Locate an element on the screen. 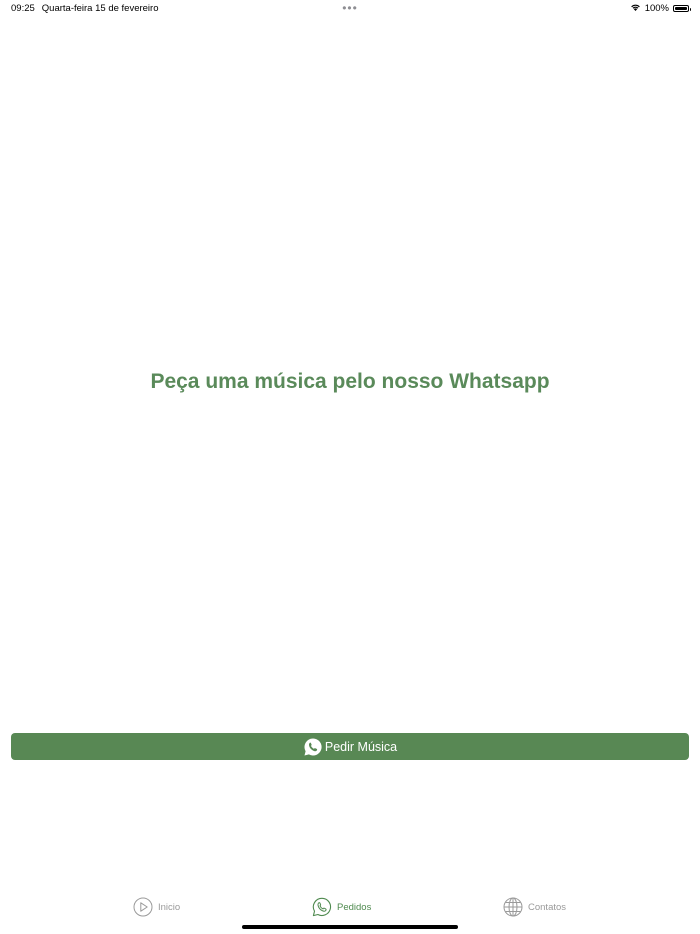 The image size is (700, 934). battery-icon is located at coordinates (682, 8).